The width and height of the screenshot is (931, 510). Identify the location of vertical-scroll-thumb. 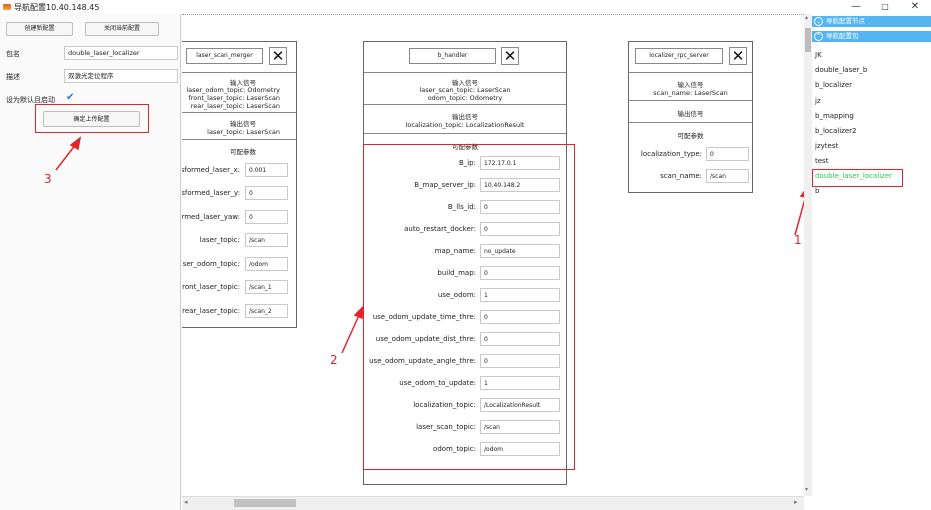
(808, 40).